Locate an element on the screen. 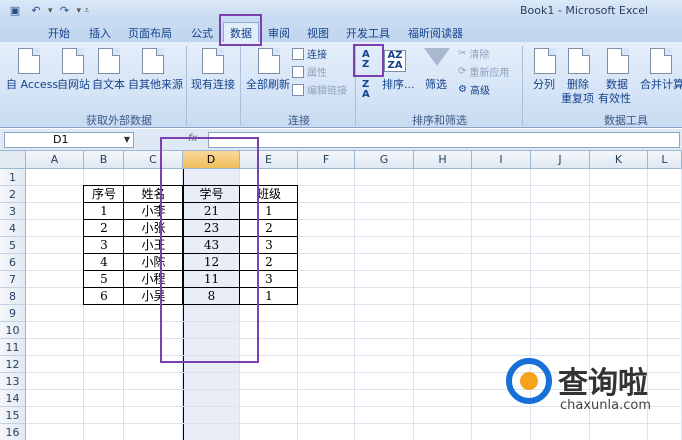 This screenshot has height=440, width=682. existing-connections-icon is located at coordinates (213, 61).